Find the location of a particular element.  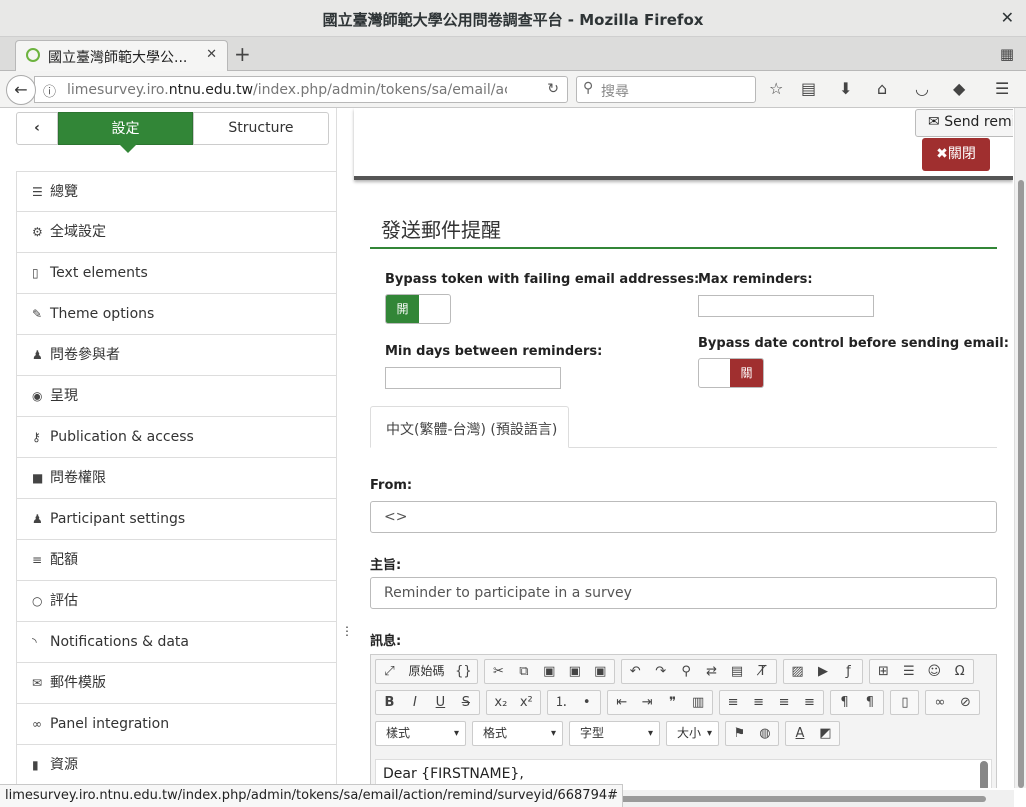

sidebar-item-presentation: ◉ 呈現 is located at coordinates (176, 396).